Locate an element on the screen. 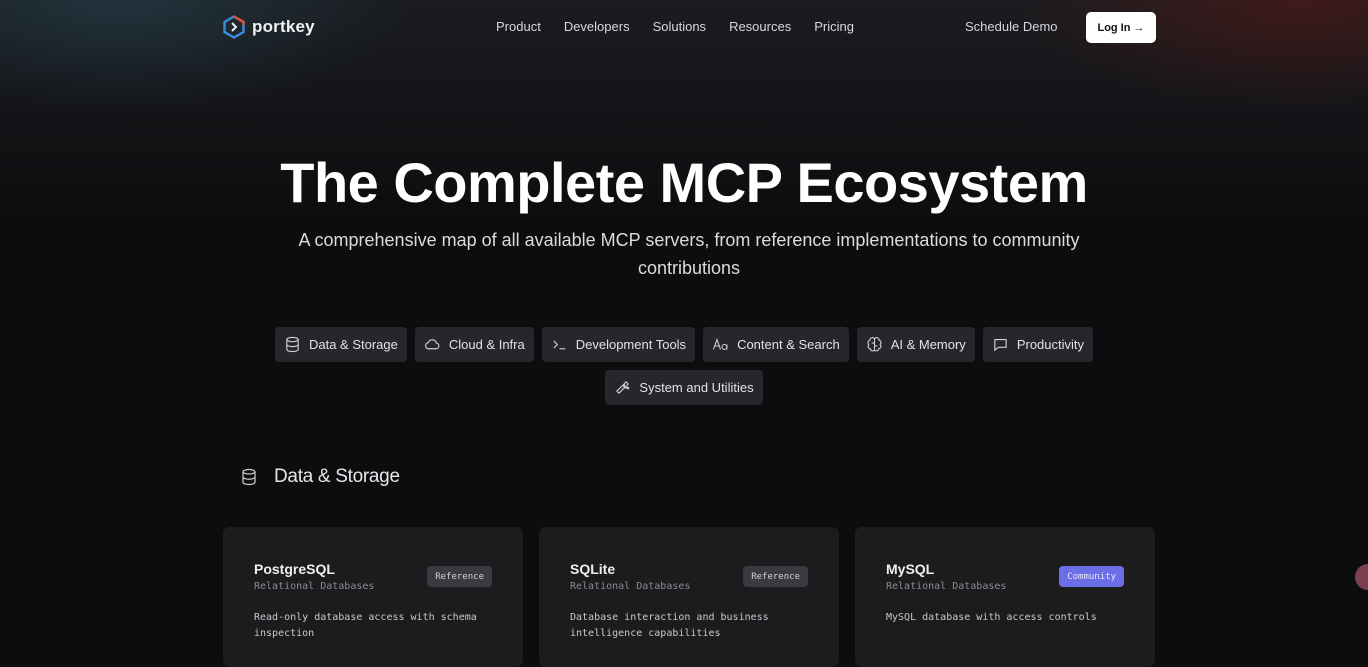 The height and width of the screenshot is (667, 1368). brand-name: portkey is located at coordinates (283, 26).